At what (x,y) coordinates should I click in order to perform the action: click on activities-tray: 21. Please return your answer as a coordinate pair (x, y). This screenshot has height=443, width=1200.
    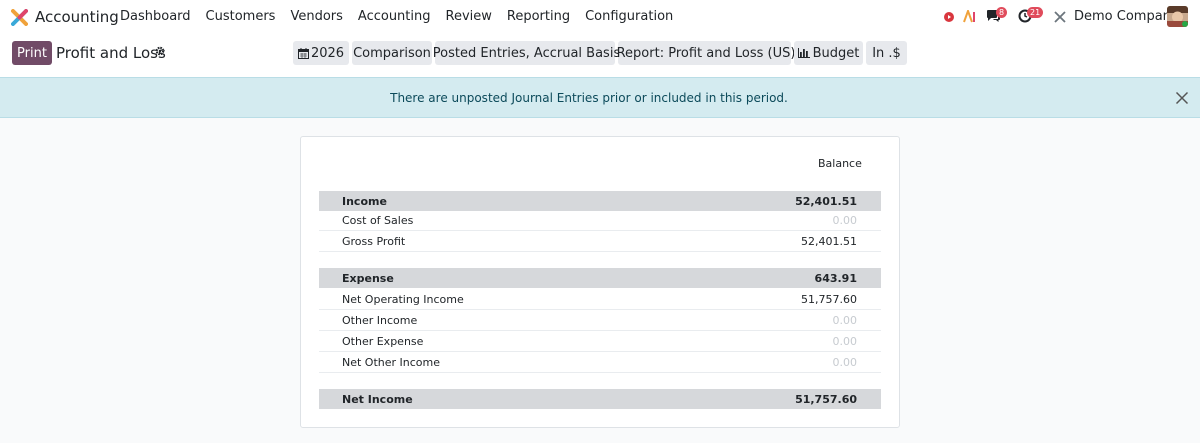
    Looking at the image, I should click on (1032, 16).